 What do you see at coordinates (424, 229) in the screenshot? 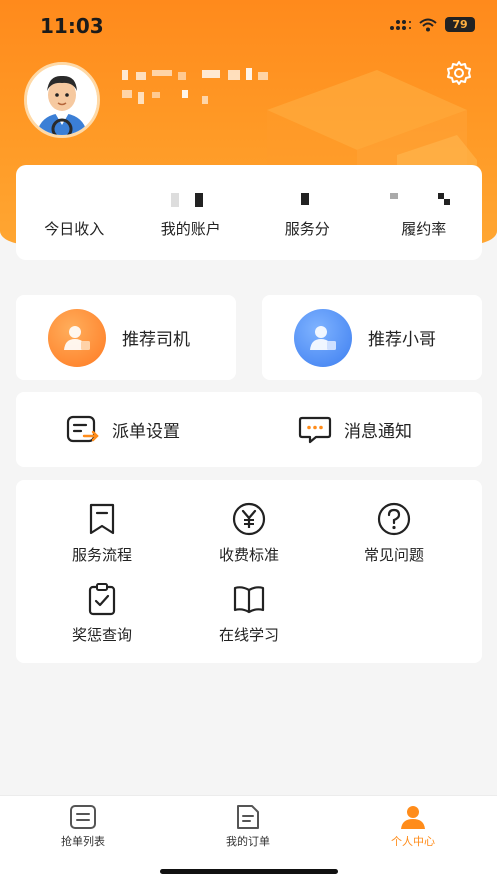
I see `stat-label: 履约率` at bounding box center [424, 229].